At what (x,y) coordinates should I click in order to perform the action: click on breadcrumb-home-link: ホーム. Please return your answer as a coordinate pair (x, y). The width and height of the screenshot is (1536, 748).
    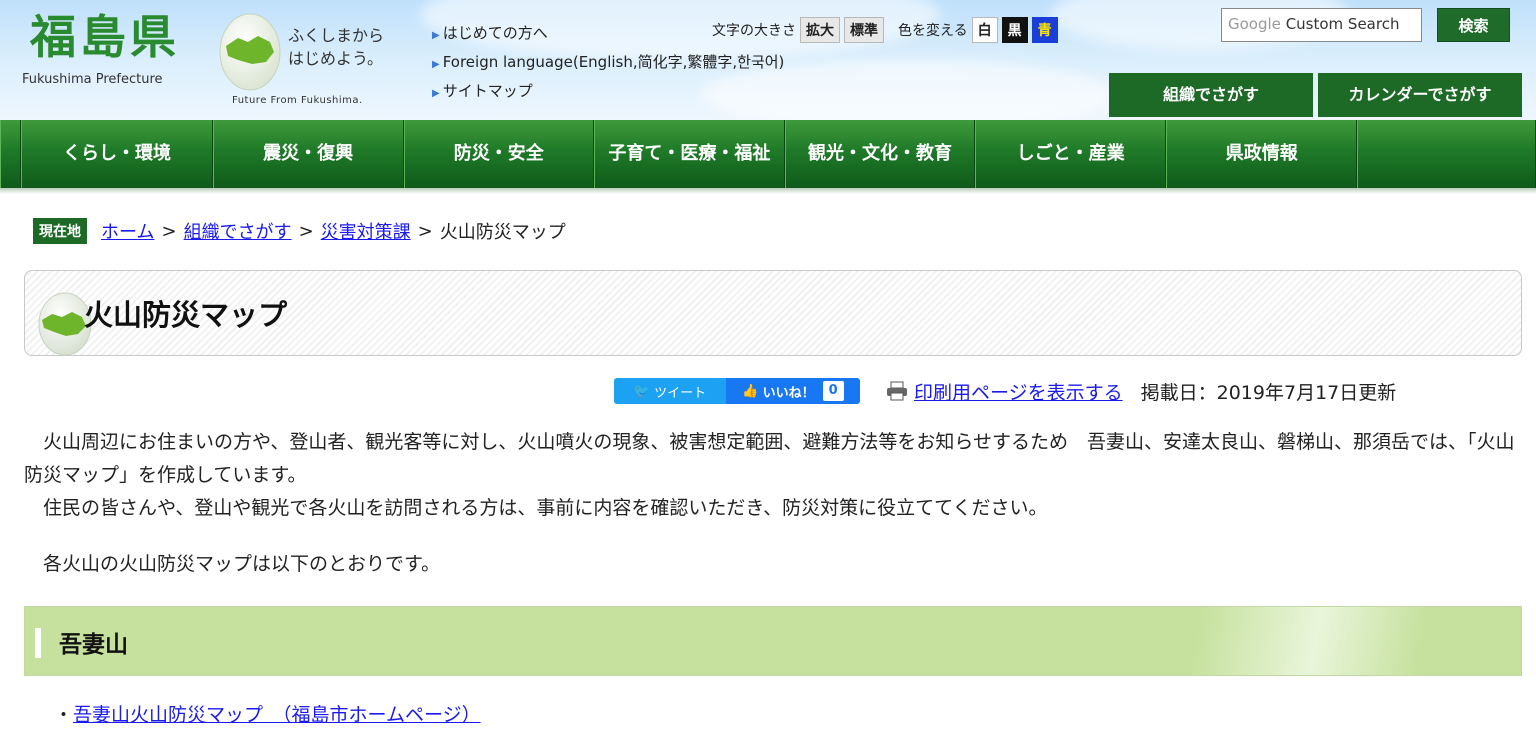
    Looking at the image, I should click on (127, 231).